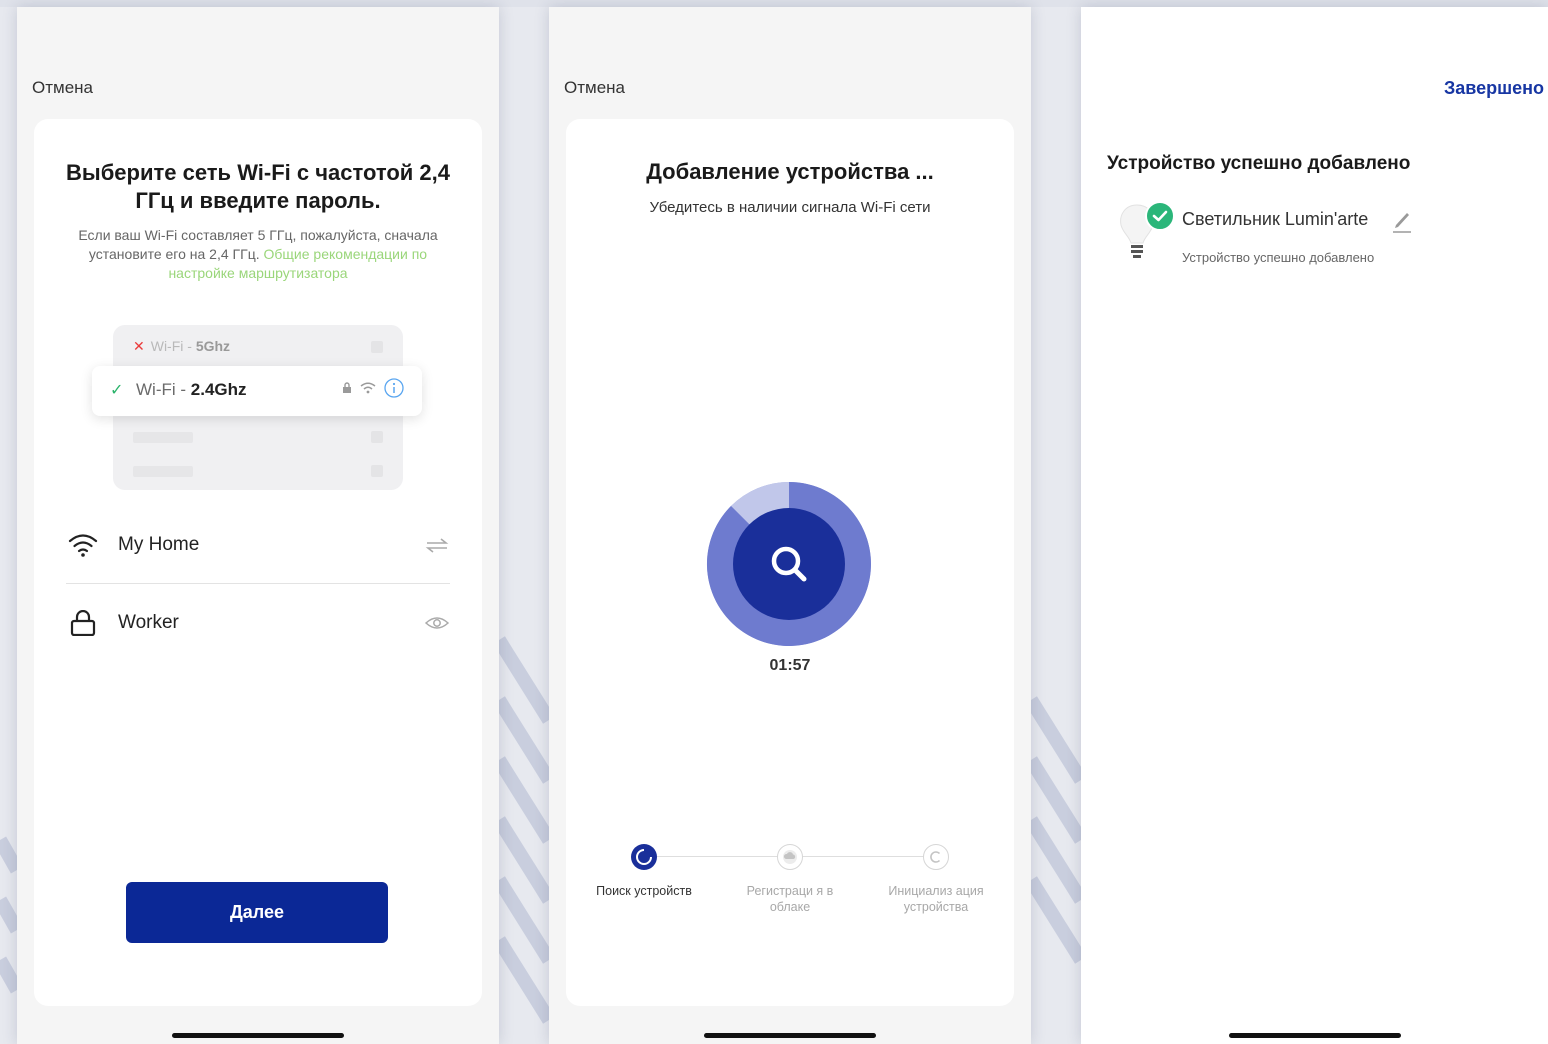 The width and height of the screenshot is (1548, 1044). I want to click on init-icon, so click(935, 857).